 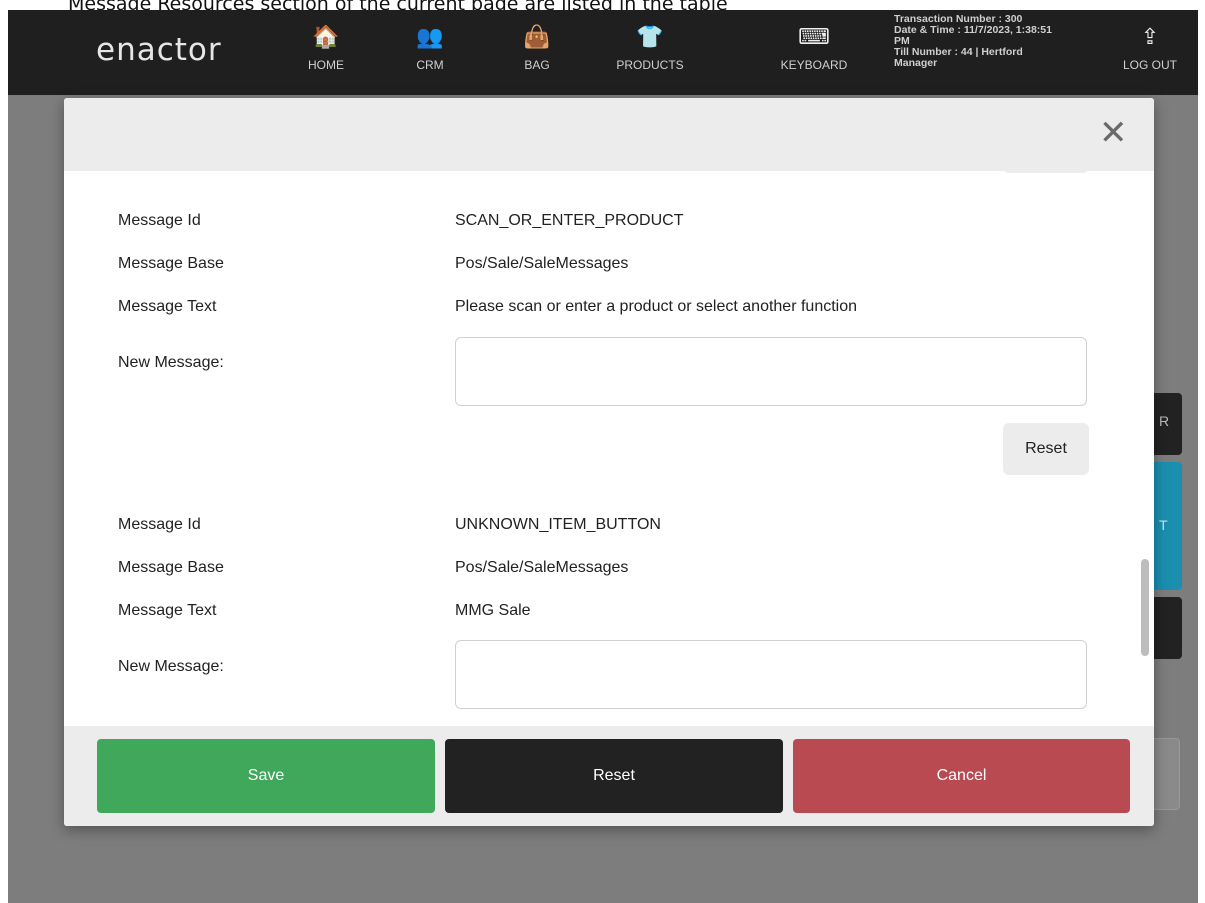 I want to click on background-button-1: R, so click(x=1166, y=424).